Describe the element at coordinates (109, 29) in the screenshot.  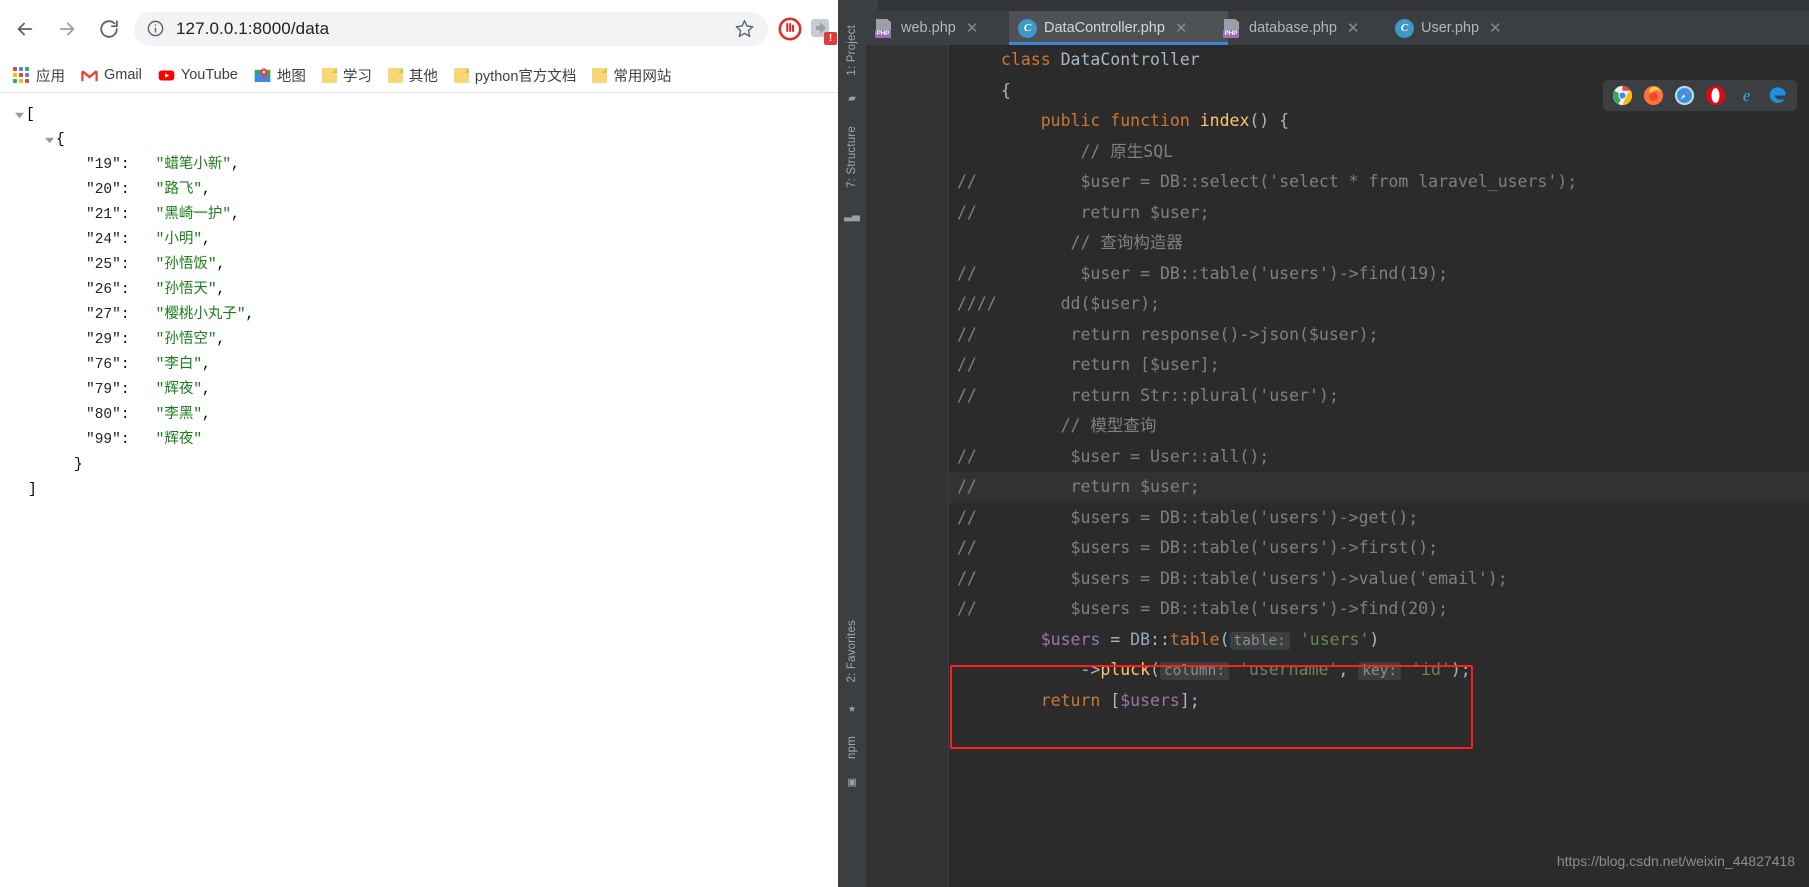
I see `reload-icon` at that location.